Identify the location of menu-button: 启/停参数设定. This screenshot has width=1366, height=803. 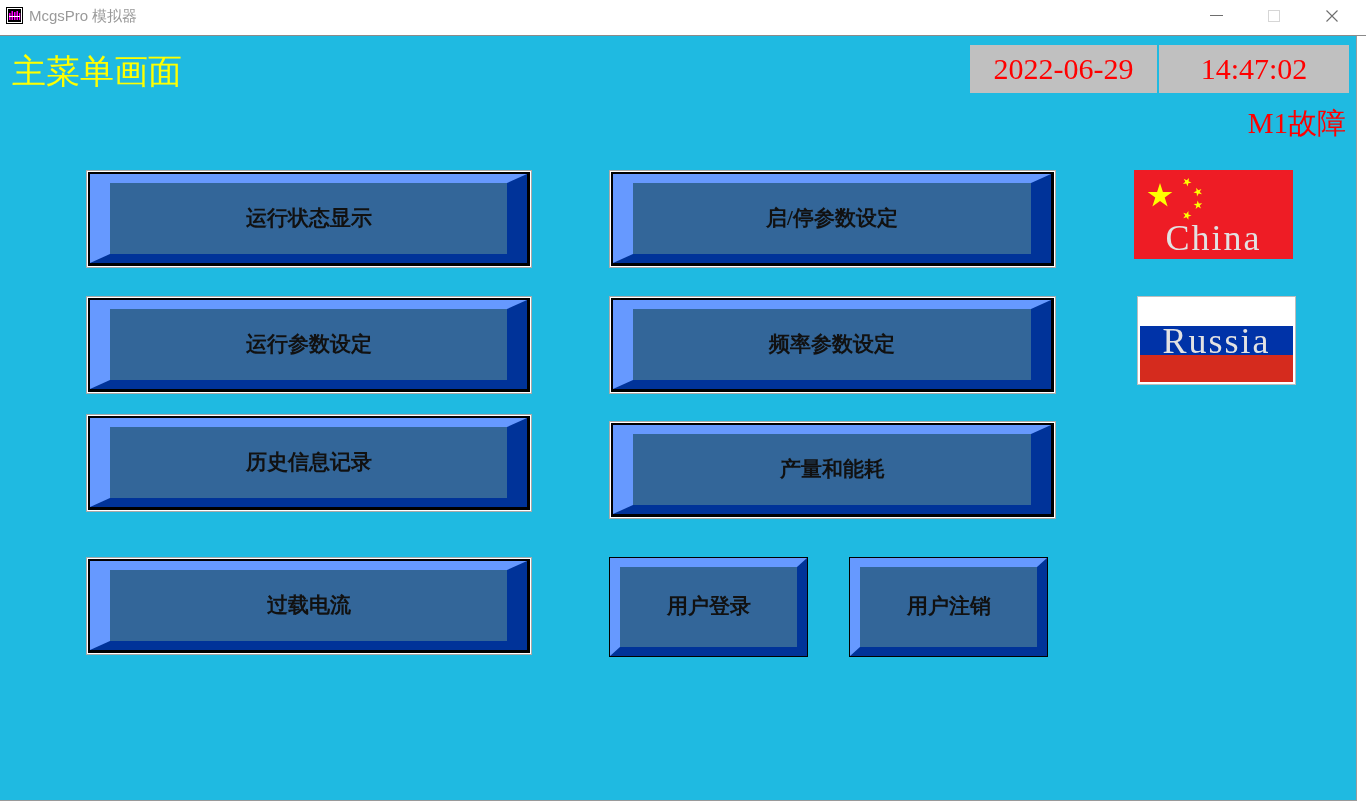
(832, 219).